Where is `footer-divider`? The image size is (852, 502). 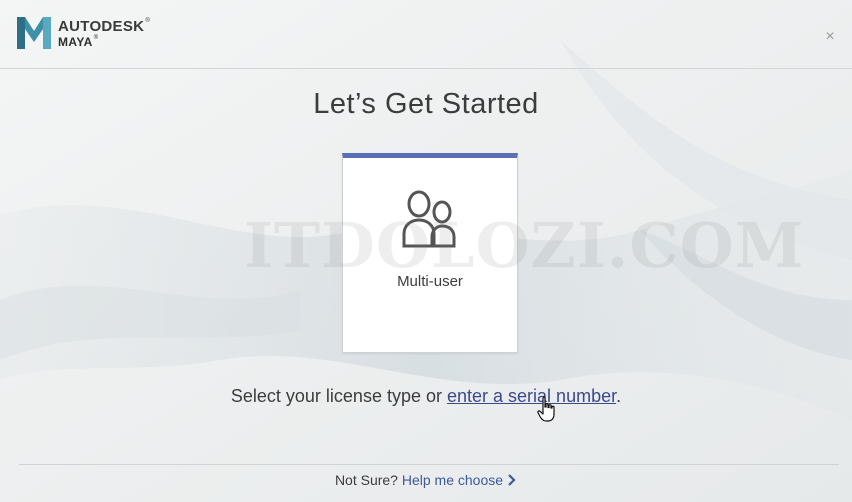 footer-divider is located at coordinates (429, 464).